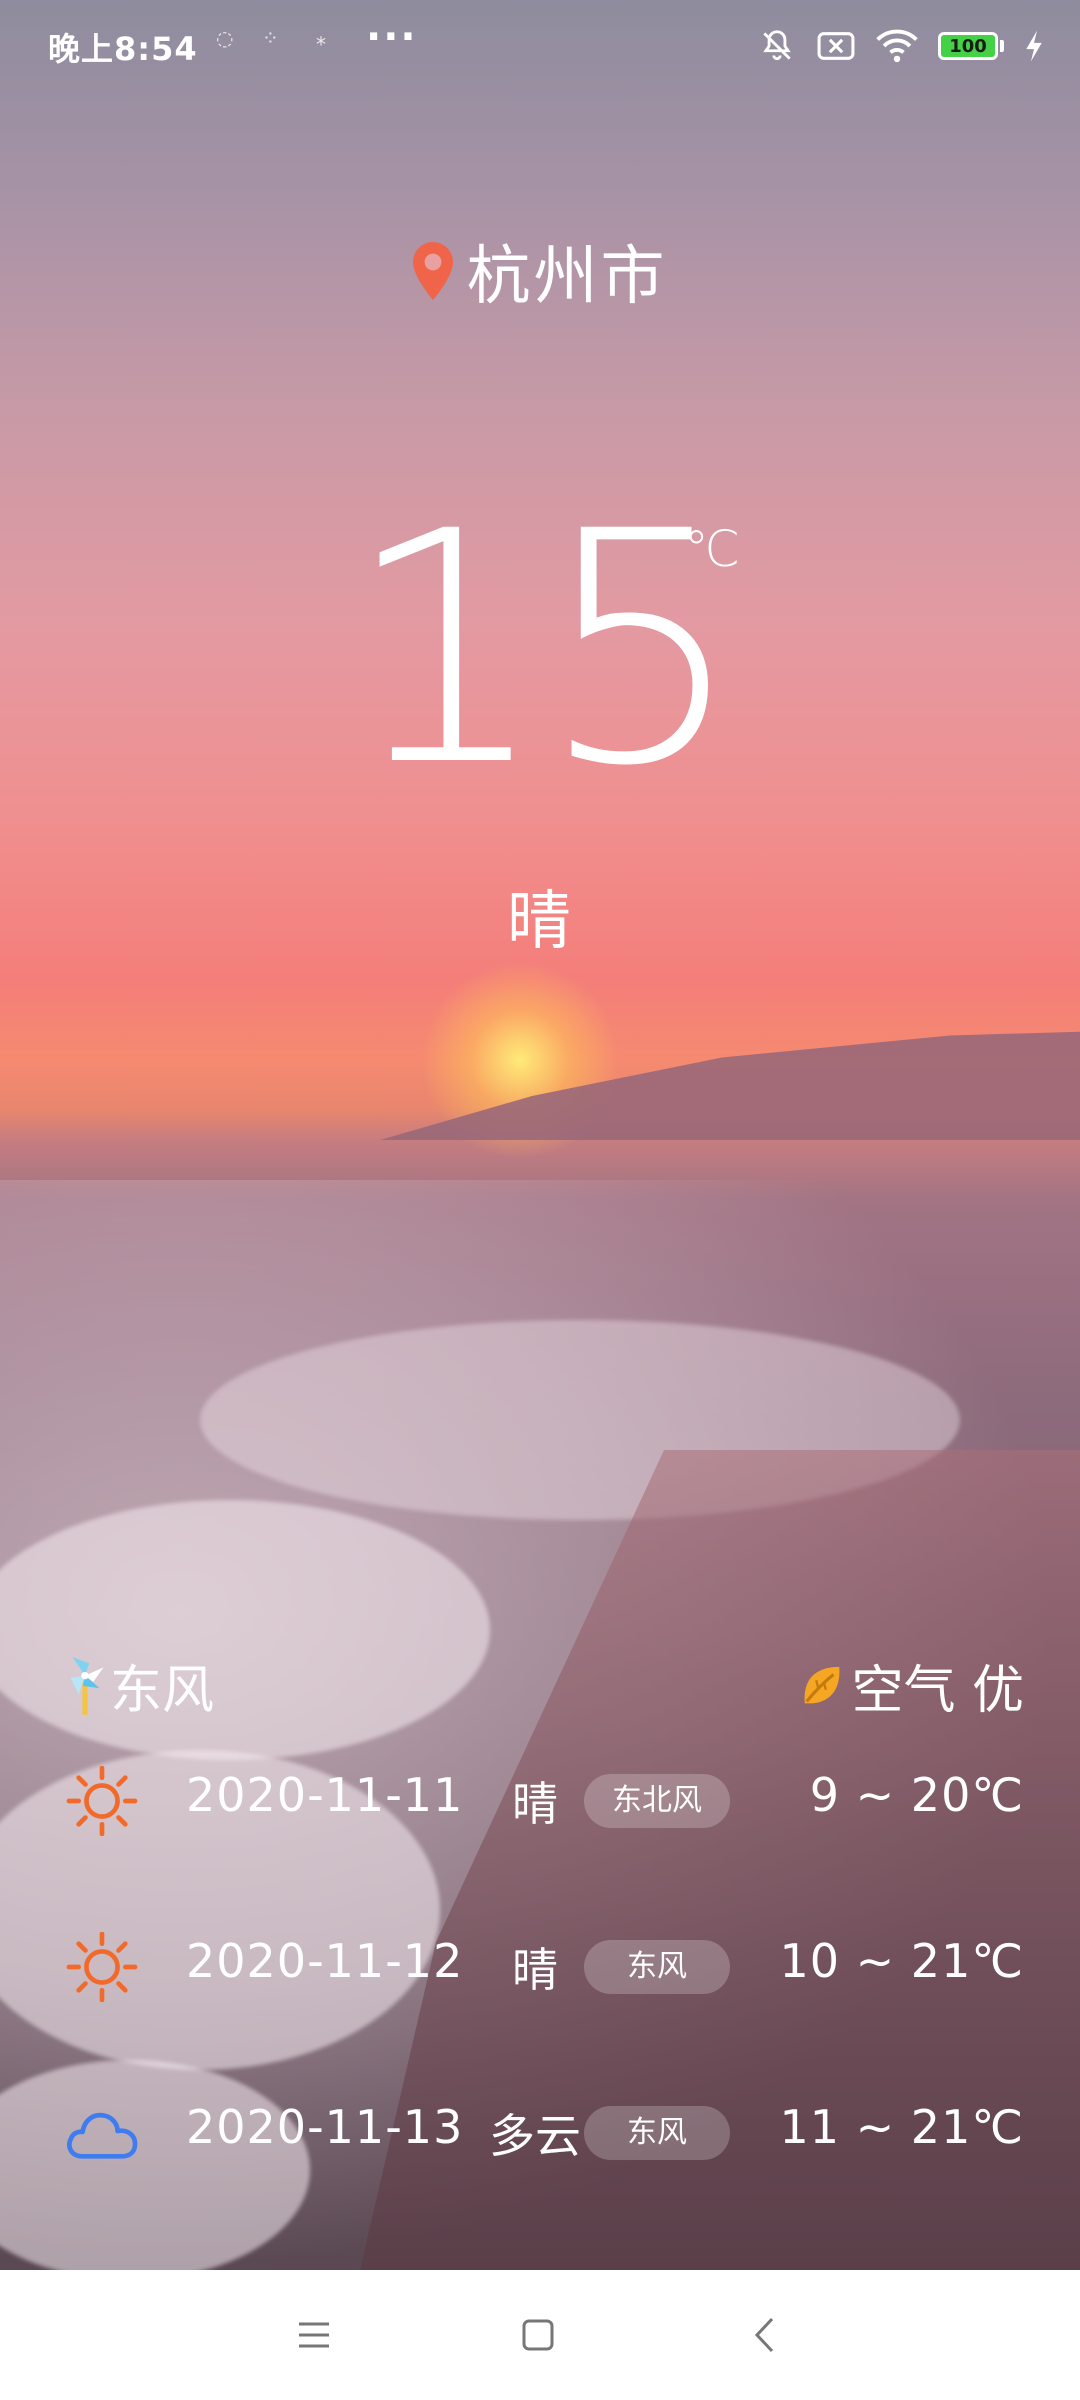 This screenshot has width=1080, height=2400. Describe the element at coordinates (901, 2127) in the screenshot. I see `forecast-temp-range: 11 ~ 21℃` at that location.